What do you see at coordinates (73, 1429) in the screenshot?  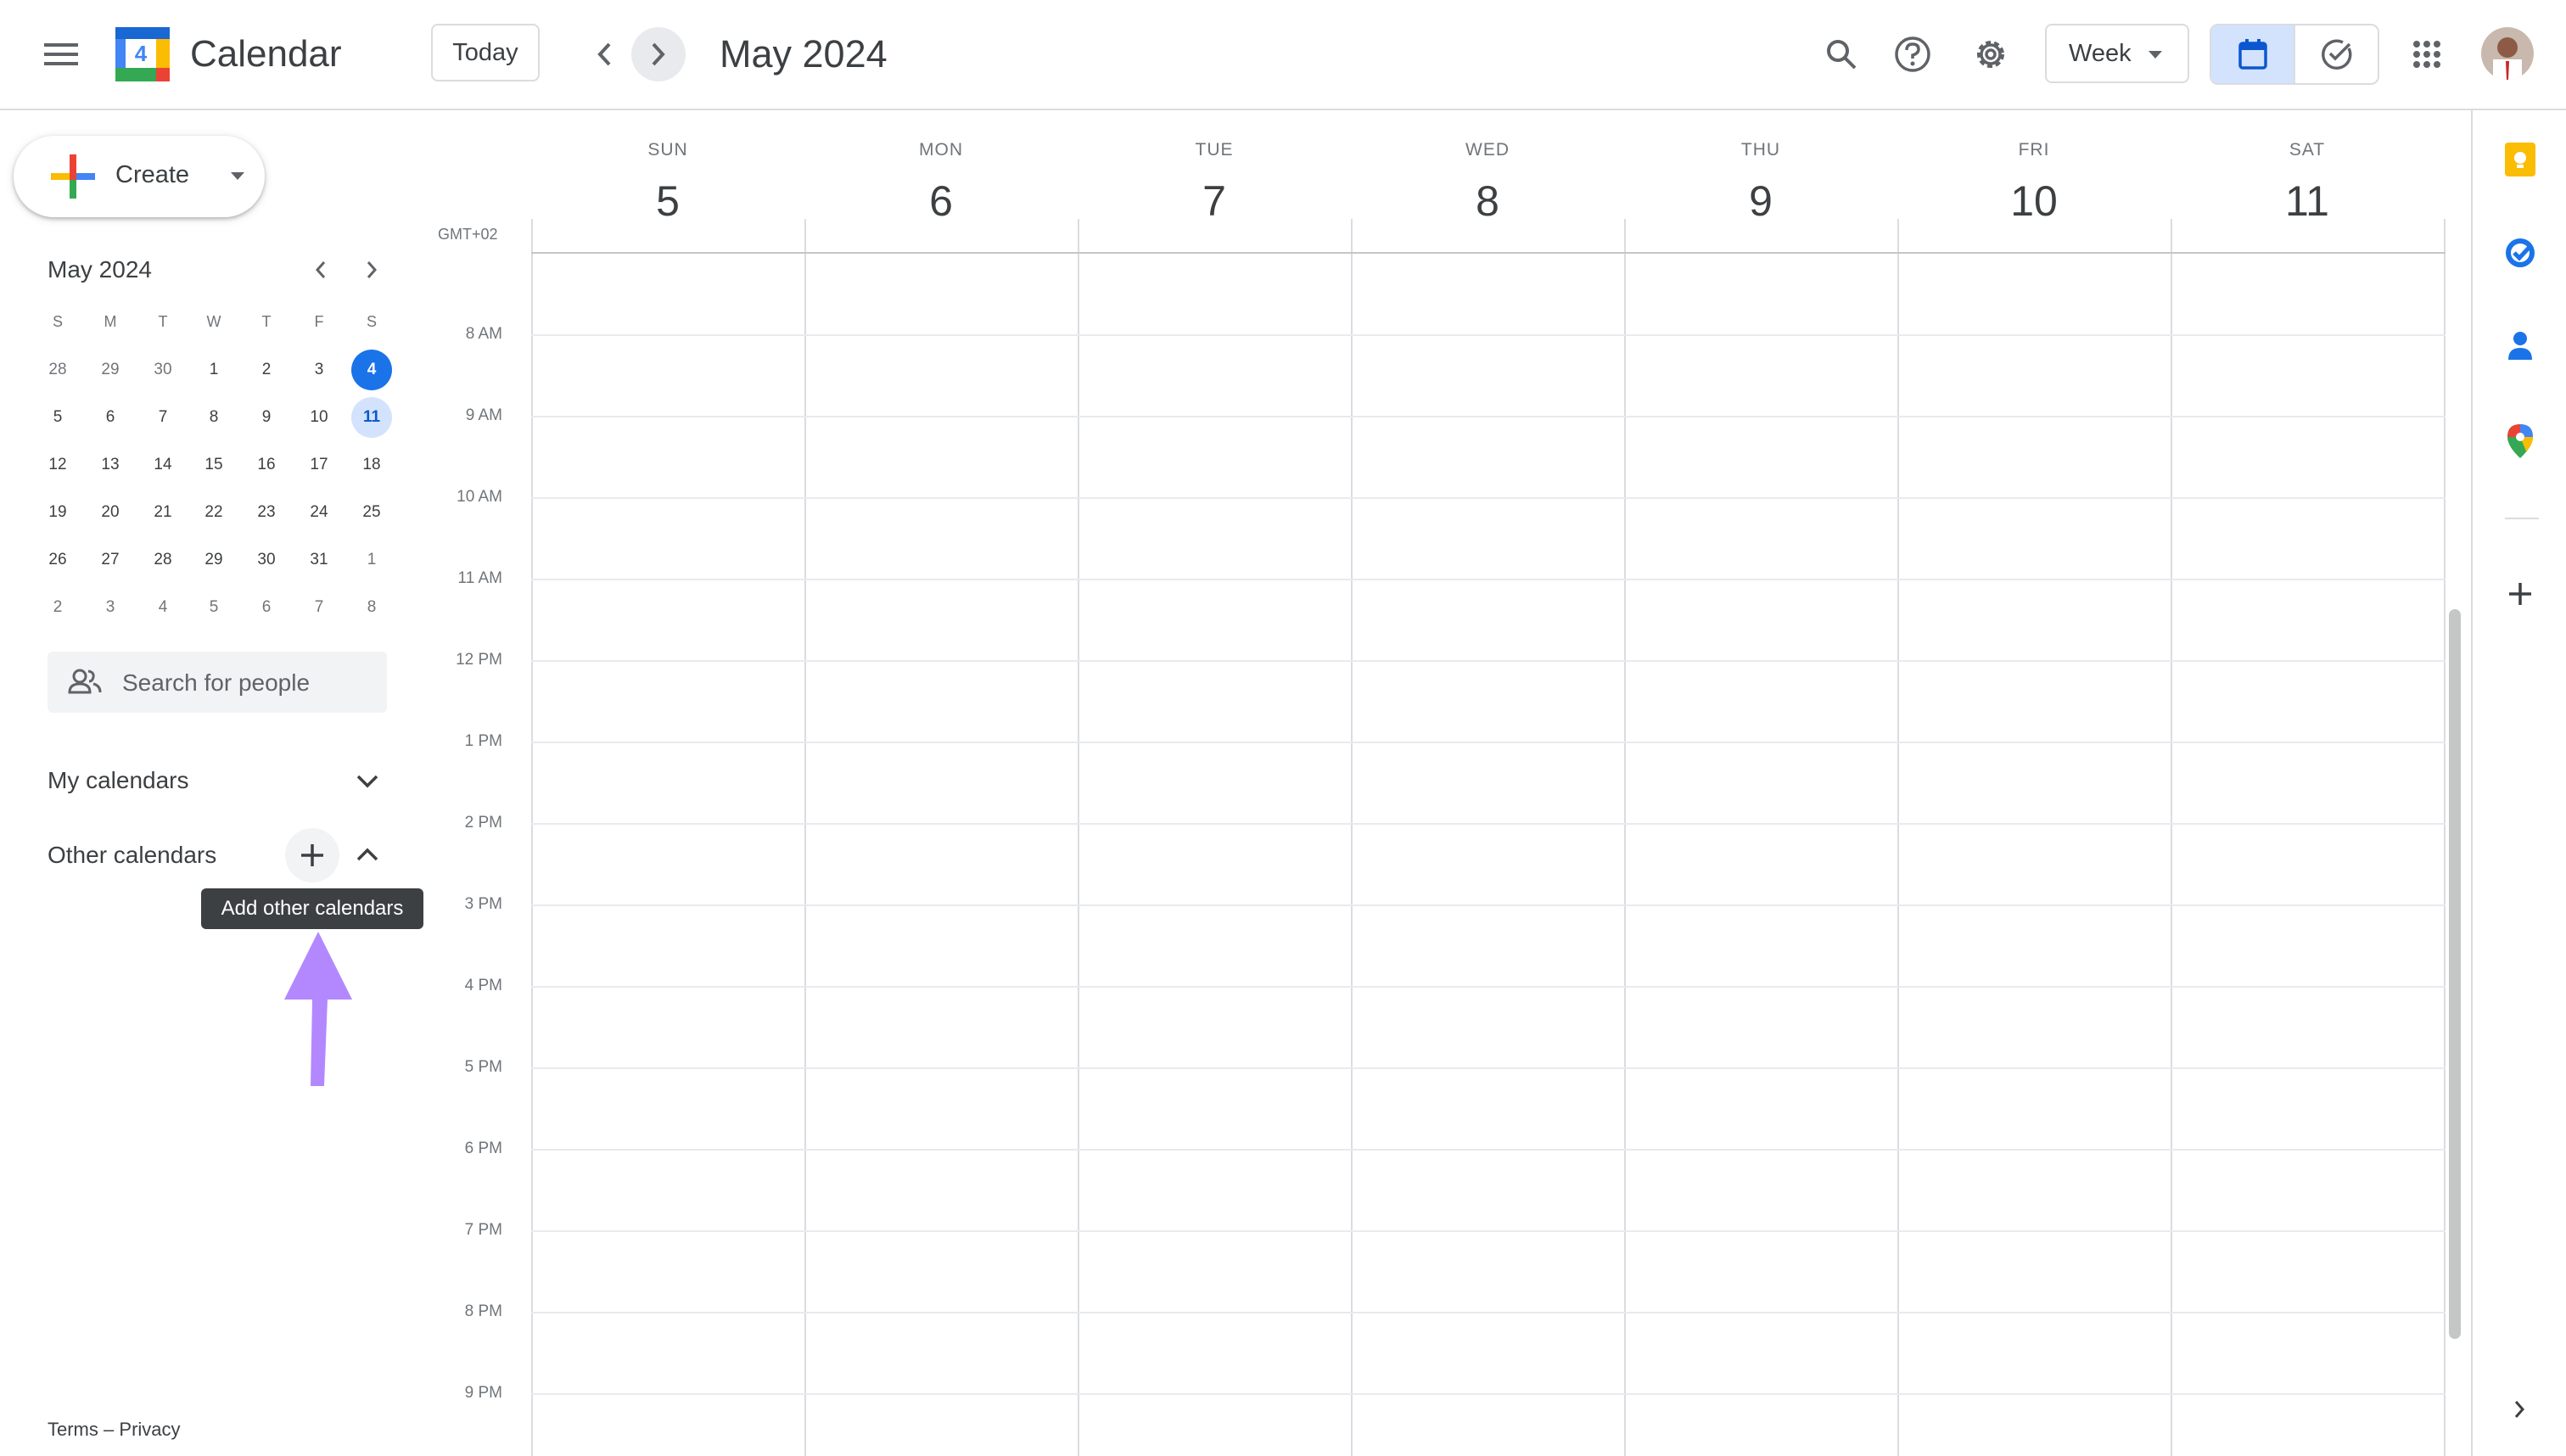 I see `terms-link: Terms` at bounding box center [73, 1429].